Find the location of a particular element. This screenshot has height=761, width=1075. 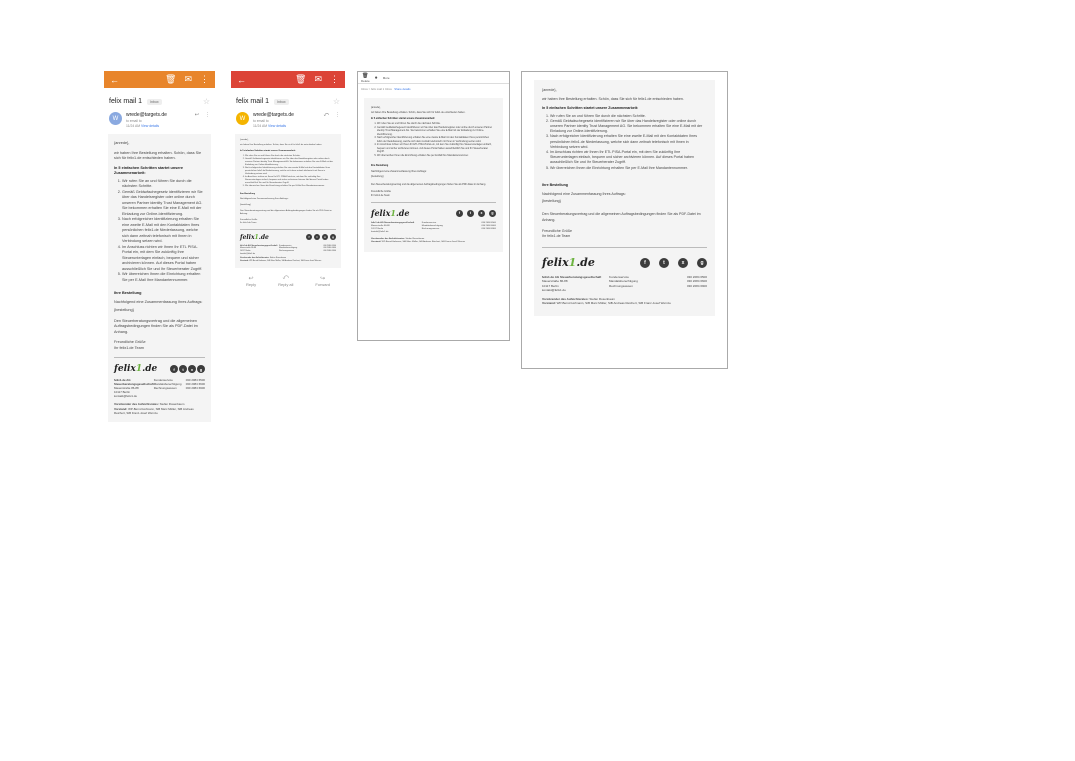

archive-button: ● is located at coordinates (376, 78).